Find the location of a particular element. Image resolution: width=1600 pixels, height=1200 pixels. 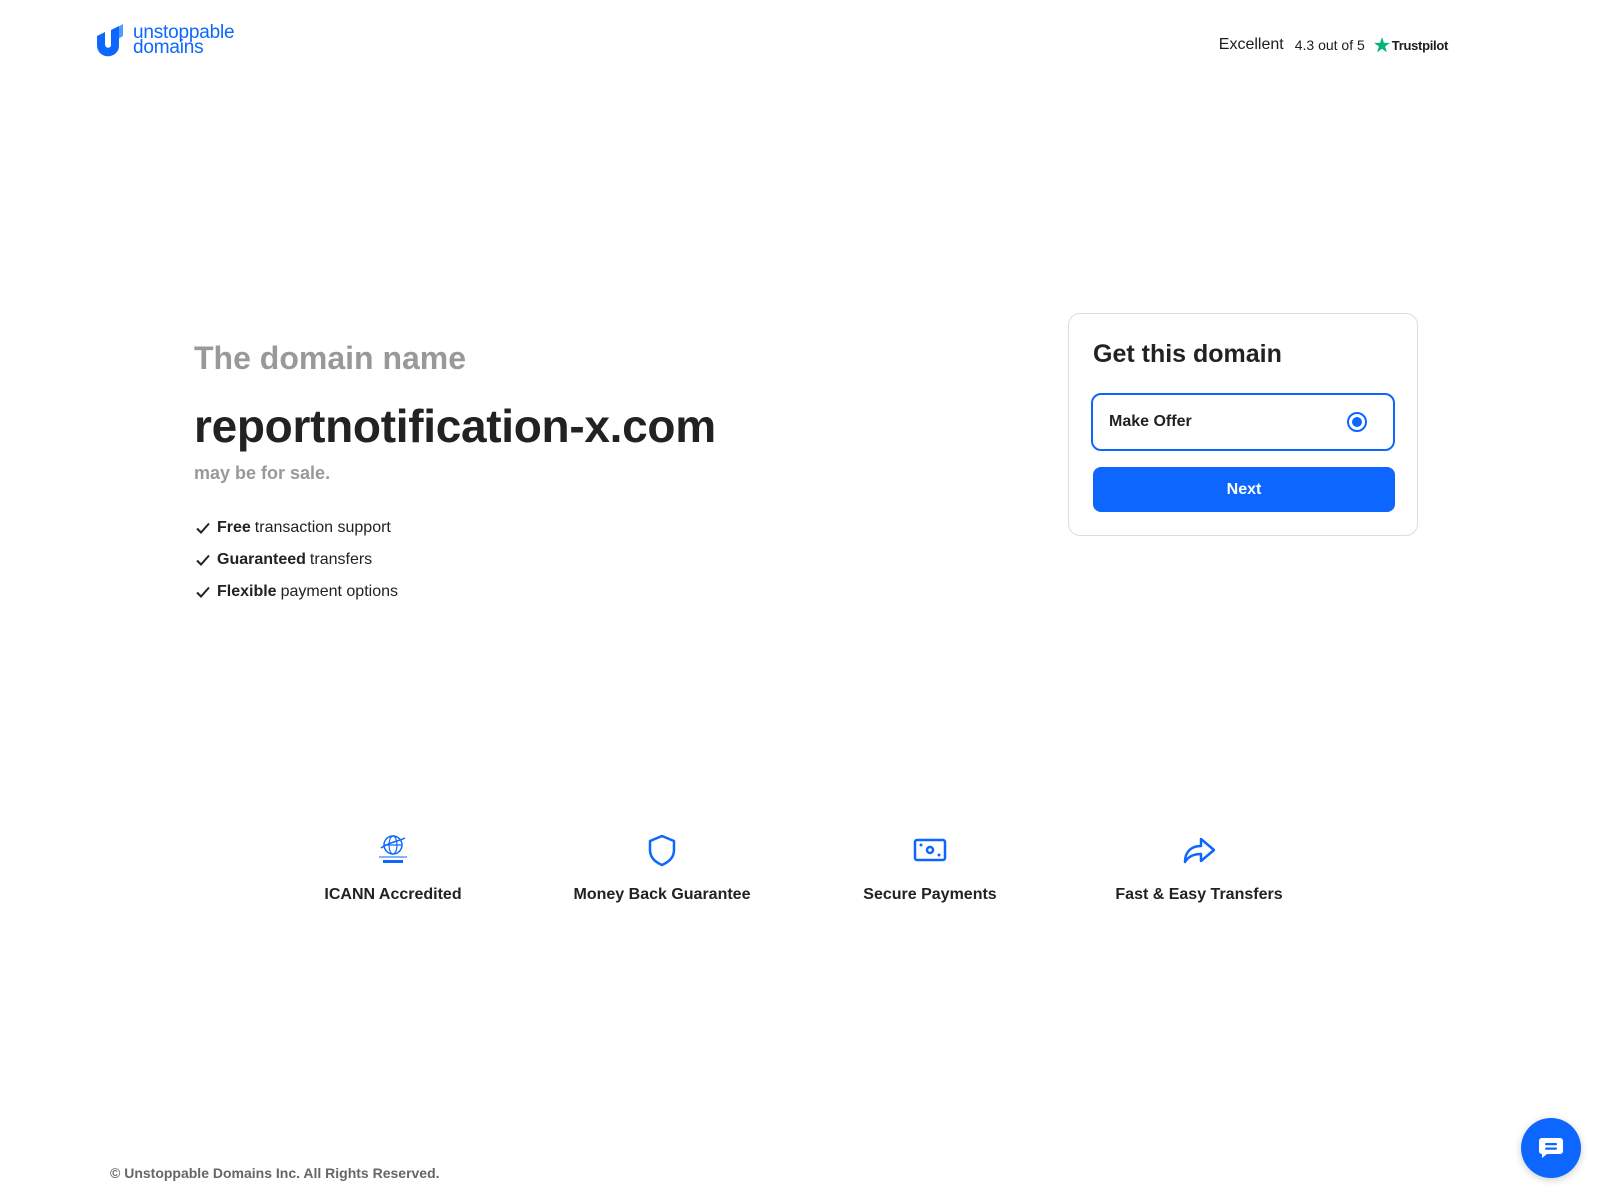

brand-wordmark: unstoppable domains is located at coordinates (184, 40).